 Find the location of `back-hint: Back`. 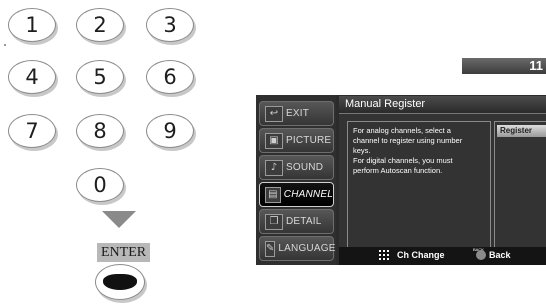

back-hint: Back is located at coordinates (500, 255).